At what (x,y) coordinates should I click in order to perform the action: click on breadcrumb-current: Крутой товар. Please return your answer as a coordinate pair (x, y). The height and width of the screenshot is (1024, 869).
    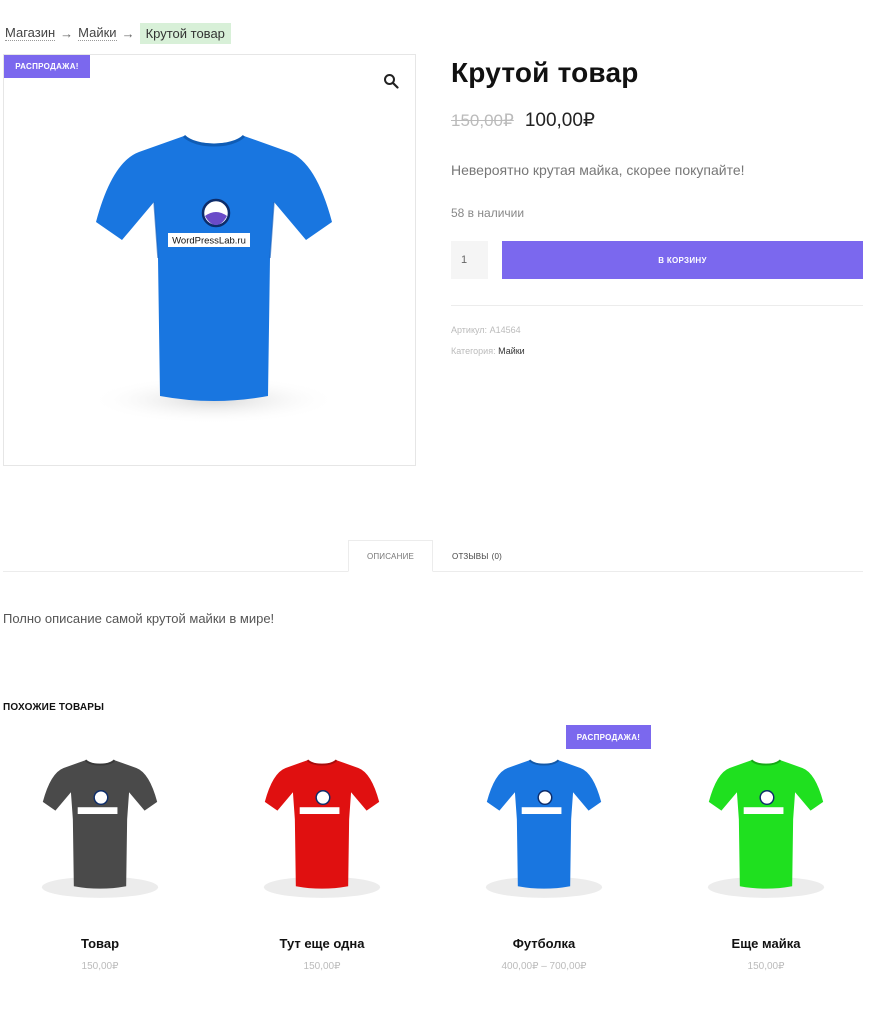
    Looking at the image, I should click on (185, 33).